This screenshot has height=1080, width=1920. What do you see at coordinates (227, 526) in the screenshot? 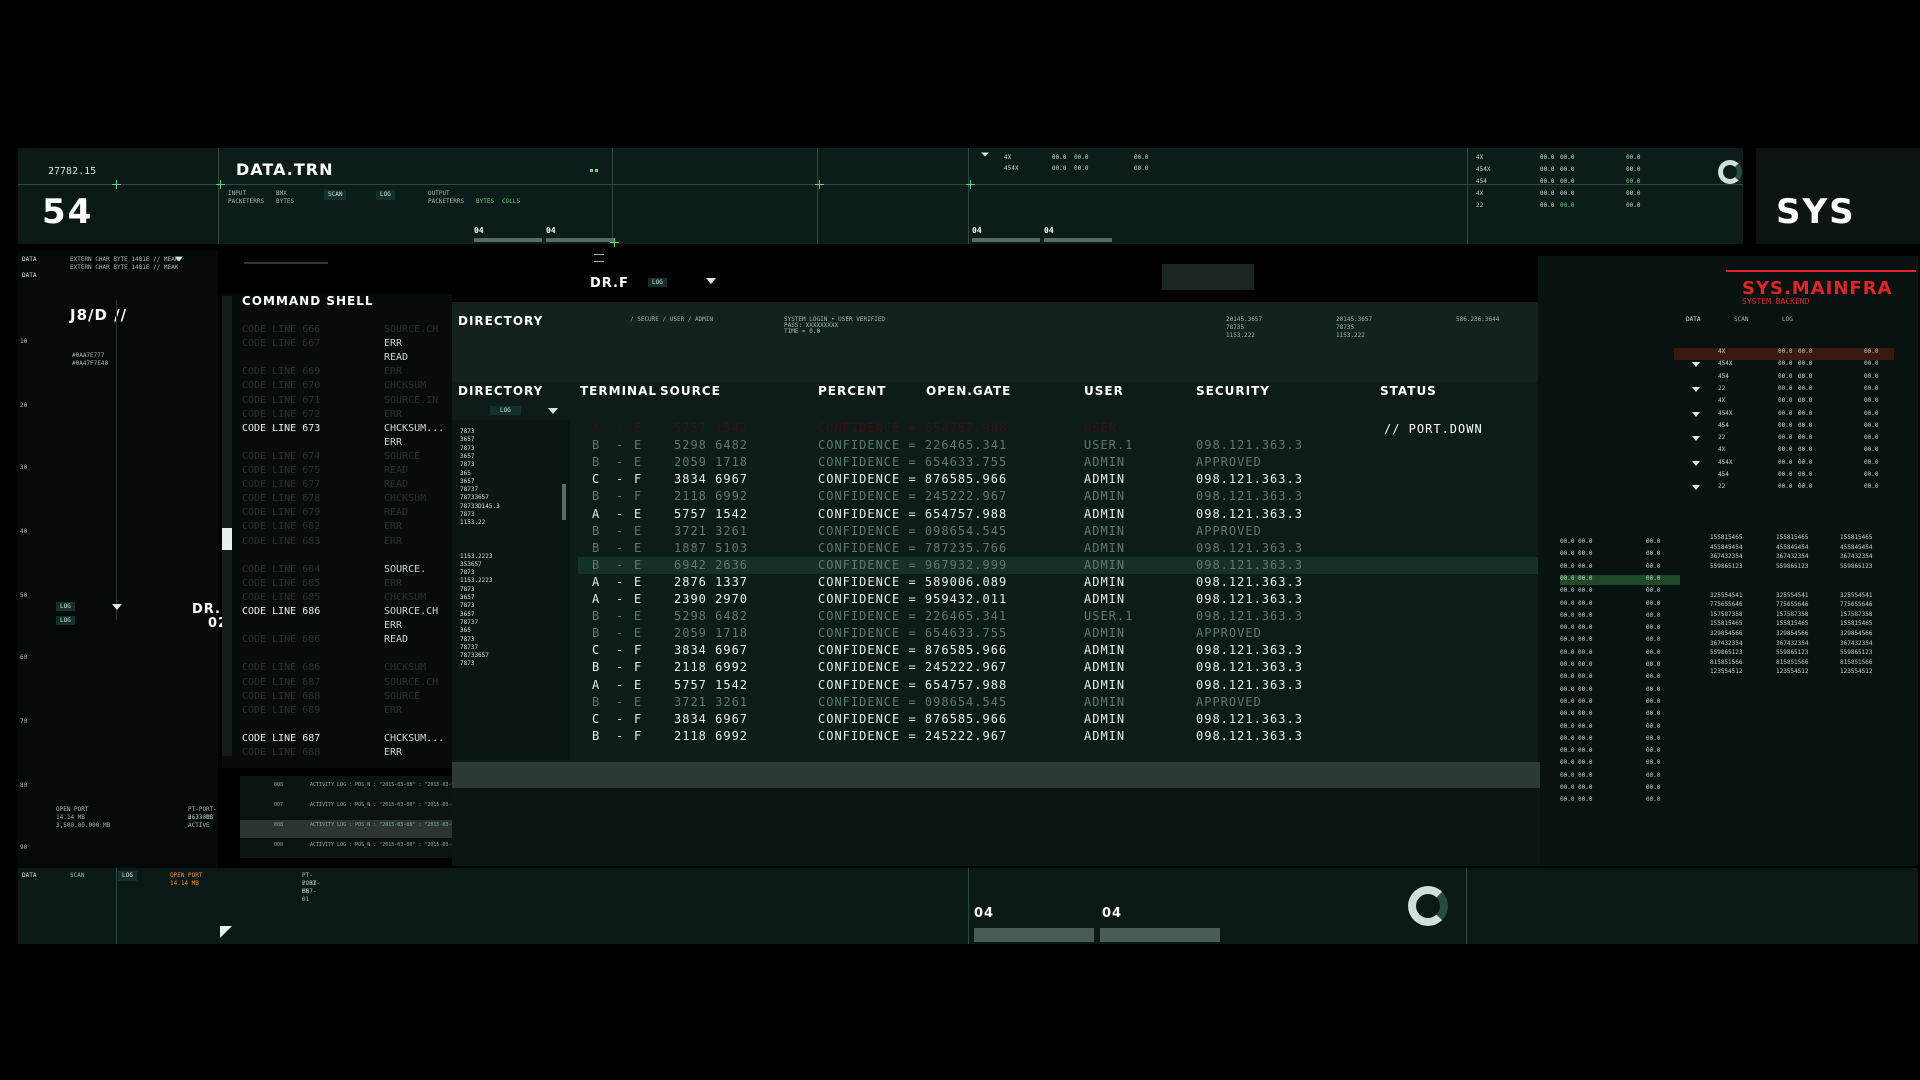
I see `shell-scrollbar` at bounding box center [227, 526].